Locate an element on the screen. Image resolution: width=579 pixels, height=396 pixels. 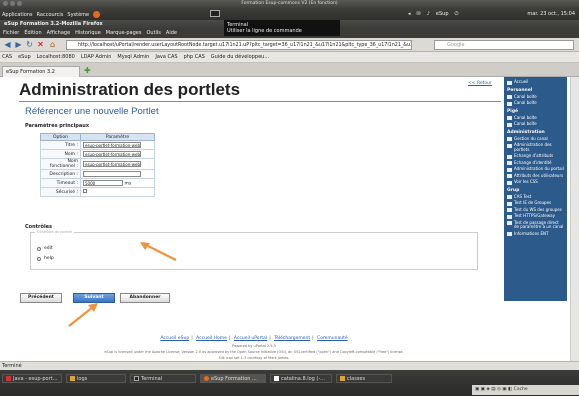
sidebar-item: Voir les CSS is located at coordinates (535, 182).